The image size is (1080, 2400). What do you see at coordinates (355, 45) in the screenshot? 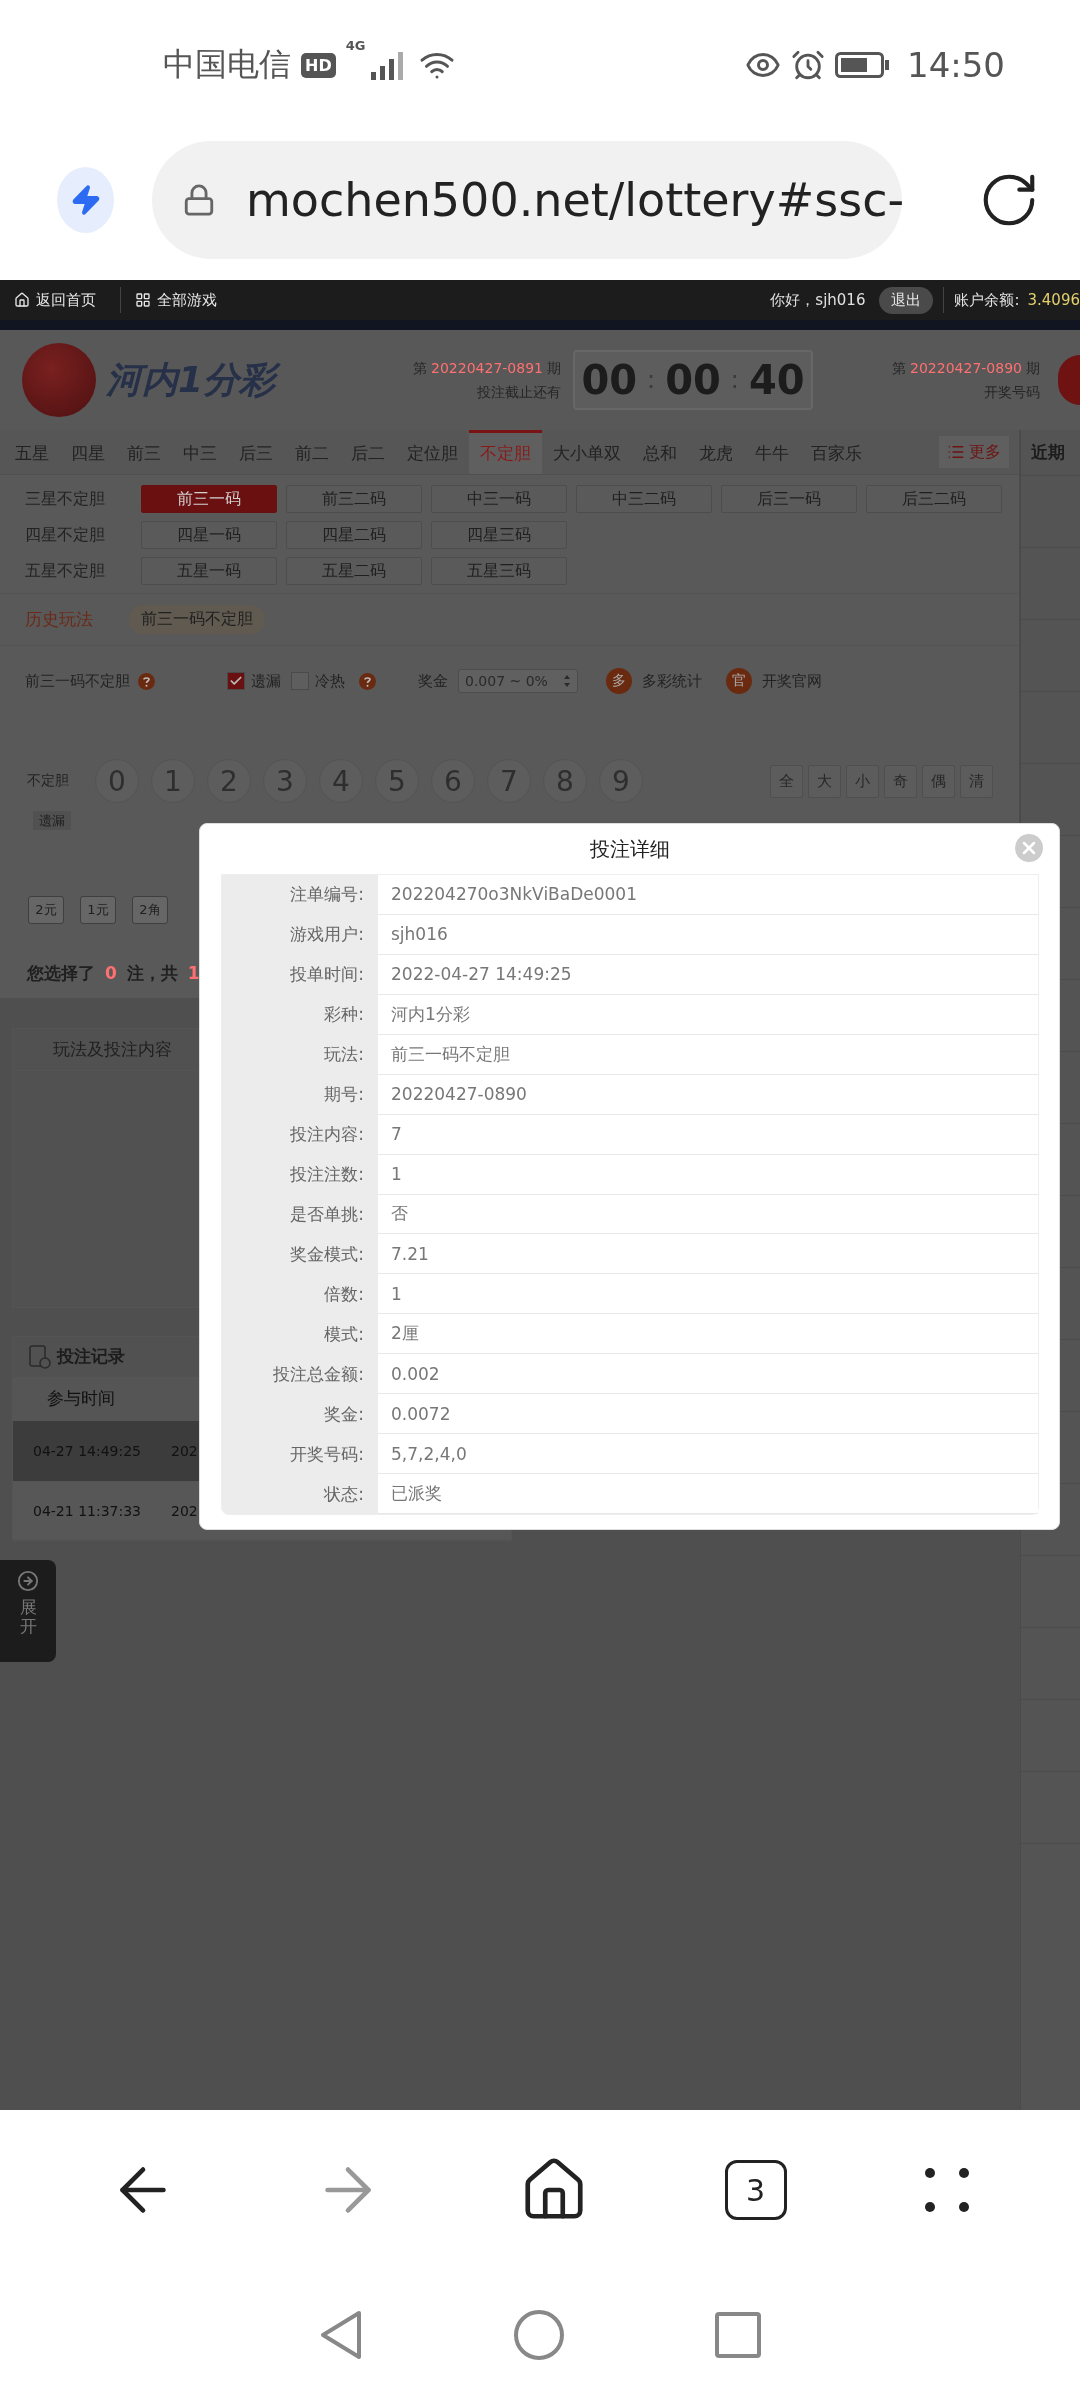
I see `network-type: 4G` at bounding box center [355, 45].